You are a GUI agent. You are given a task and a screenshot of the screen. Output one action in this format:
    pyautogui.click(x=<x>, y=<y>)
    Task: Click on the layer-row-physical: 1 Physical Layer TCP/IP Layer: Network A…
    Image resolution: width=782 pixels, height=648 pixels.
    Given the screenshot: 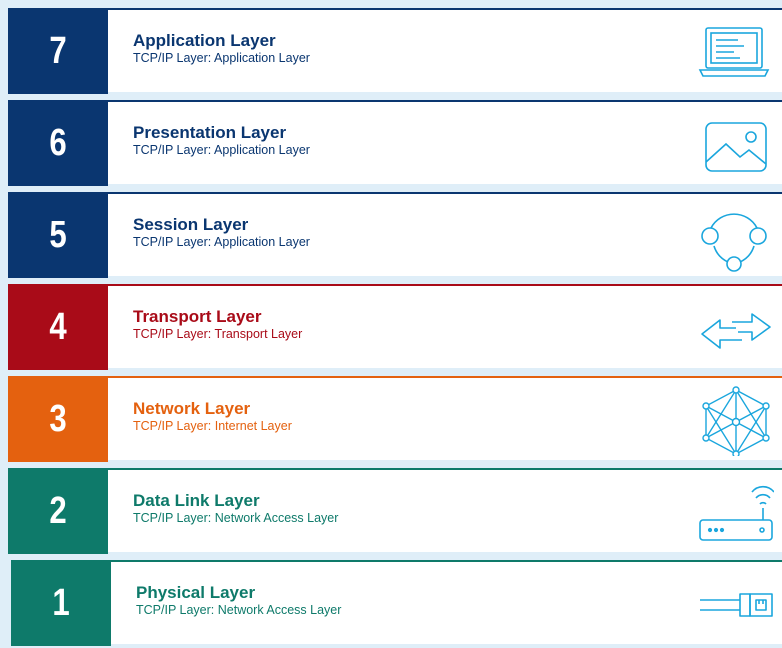 What is the action you would take?
    pyautogui.click(x=396, y=603)
    